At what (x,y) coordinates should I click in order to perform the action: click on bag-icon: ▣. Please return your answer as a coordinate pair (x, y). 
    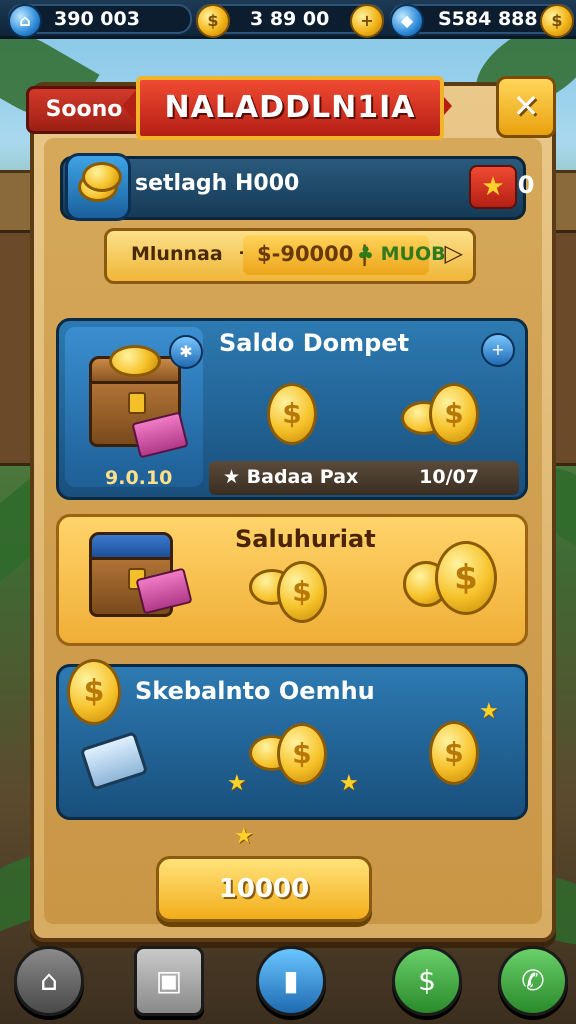
    Looking at the image, I should click on (169, 980).